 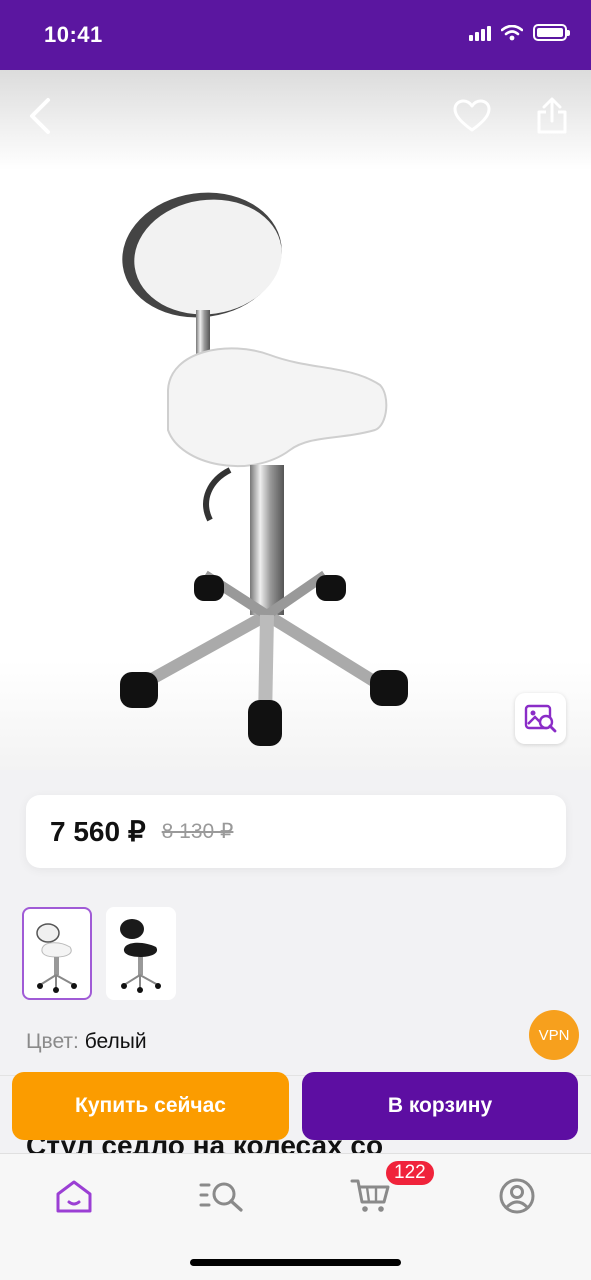 I want to click on buy-now-button: Купить сейчас, so click(x=150, y=1106).